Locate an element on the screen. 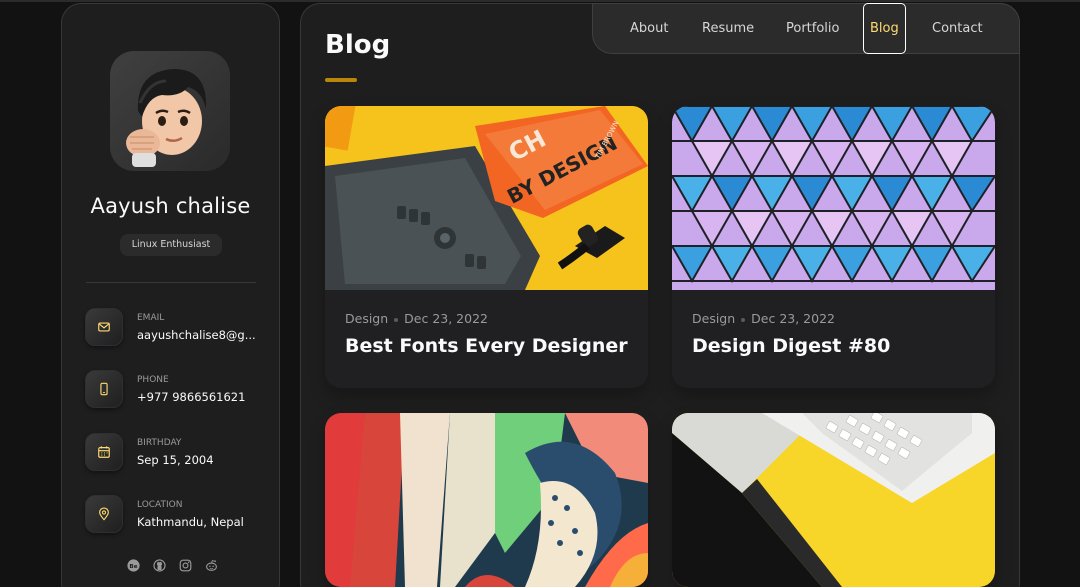  contact-phone: PHONE +977 9866561621 is located at coordinates (175, 390).